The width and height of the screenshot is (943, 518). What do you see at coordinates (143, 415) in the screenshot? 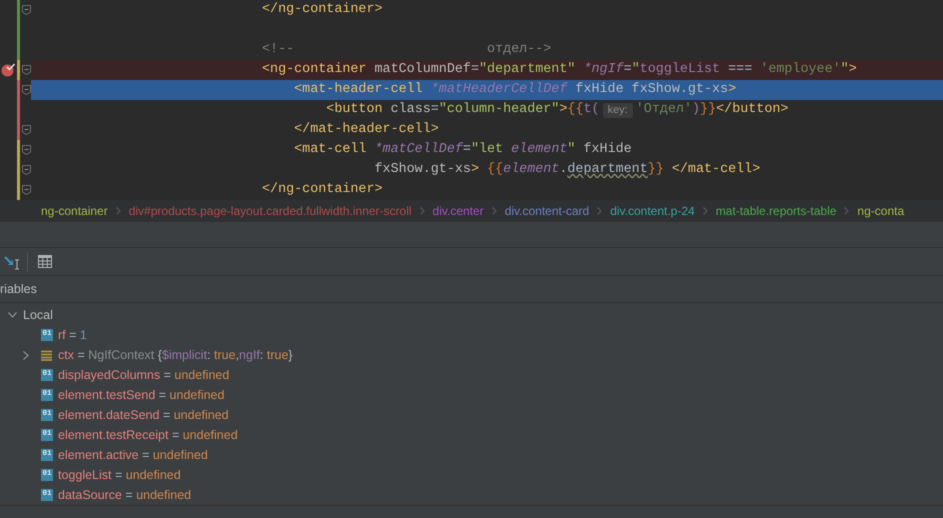
I see `variable-entry: element.dateSend = undefined` at bounding box center [143, 415].